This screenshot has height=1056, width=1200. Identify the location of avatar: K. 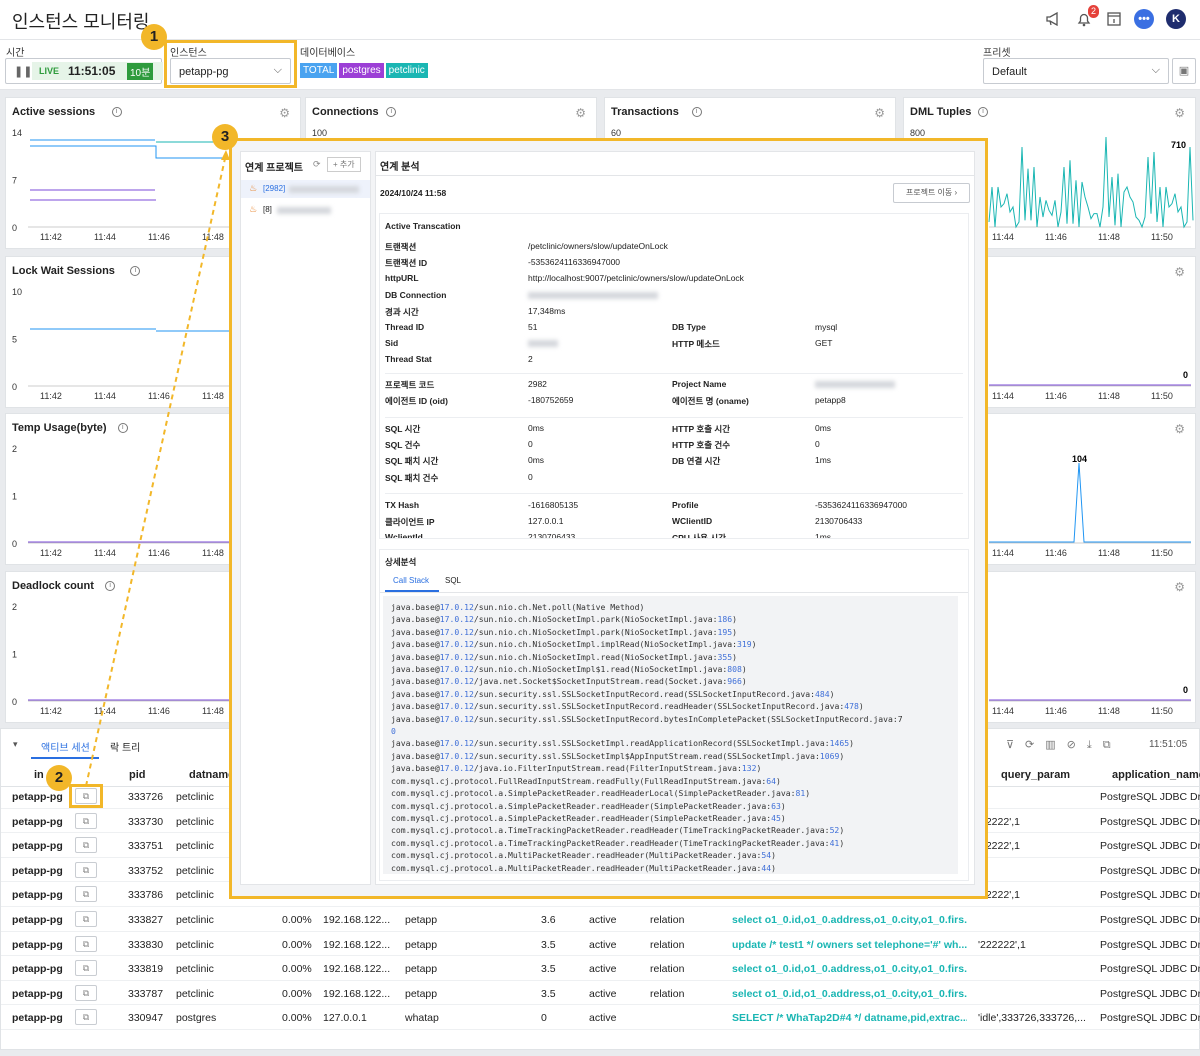
(1176, 19).